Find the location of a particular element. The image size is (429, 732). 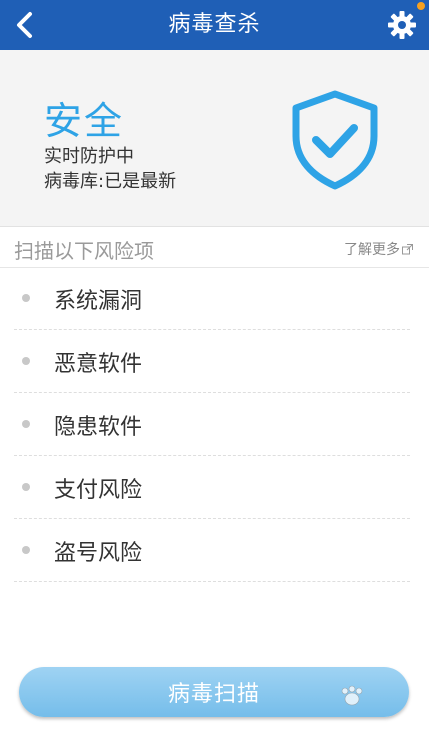

virus-database-status: 病毒库:已是最新 is located at coordinates (110, 181).